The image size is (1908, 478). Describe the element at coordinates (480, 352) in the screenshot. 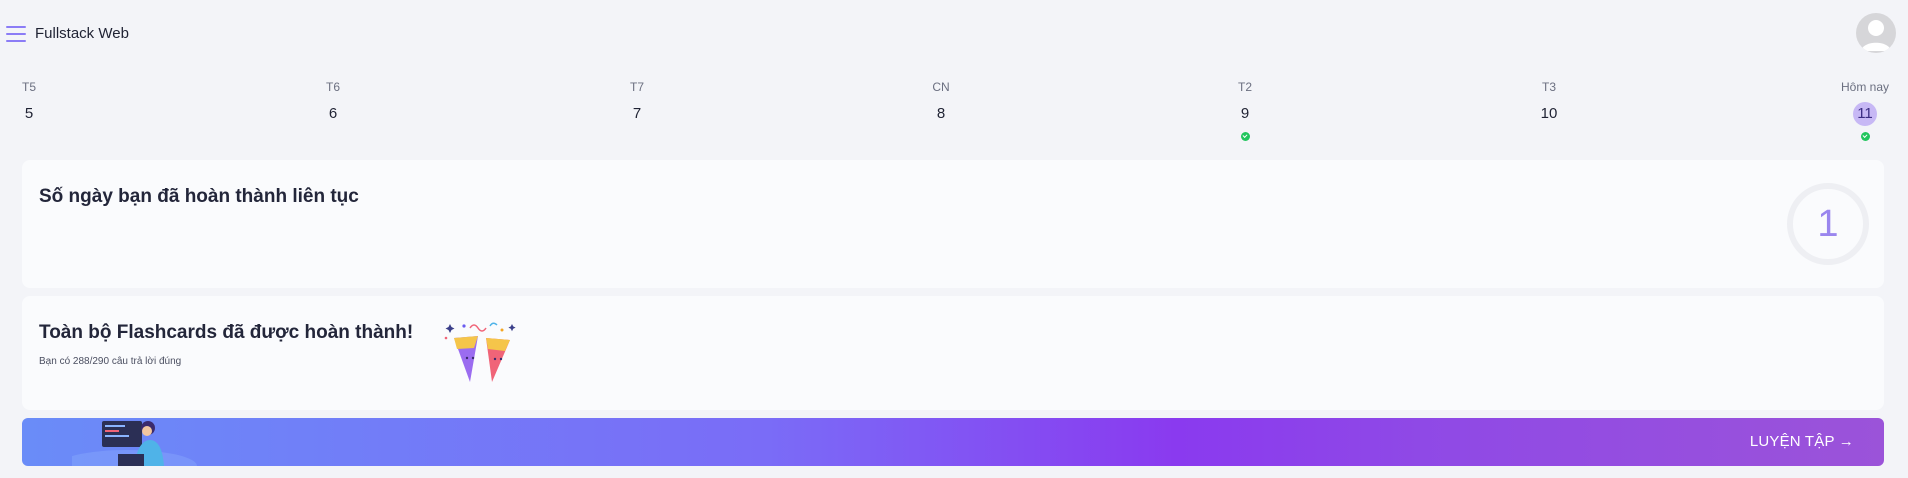

I see `party-popper-icon` at that location.